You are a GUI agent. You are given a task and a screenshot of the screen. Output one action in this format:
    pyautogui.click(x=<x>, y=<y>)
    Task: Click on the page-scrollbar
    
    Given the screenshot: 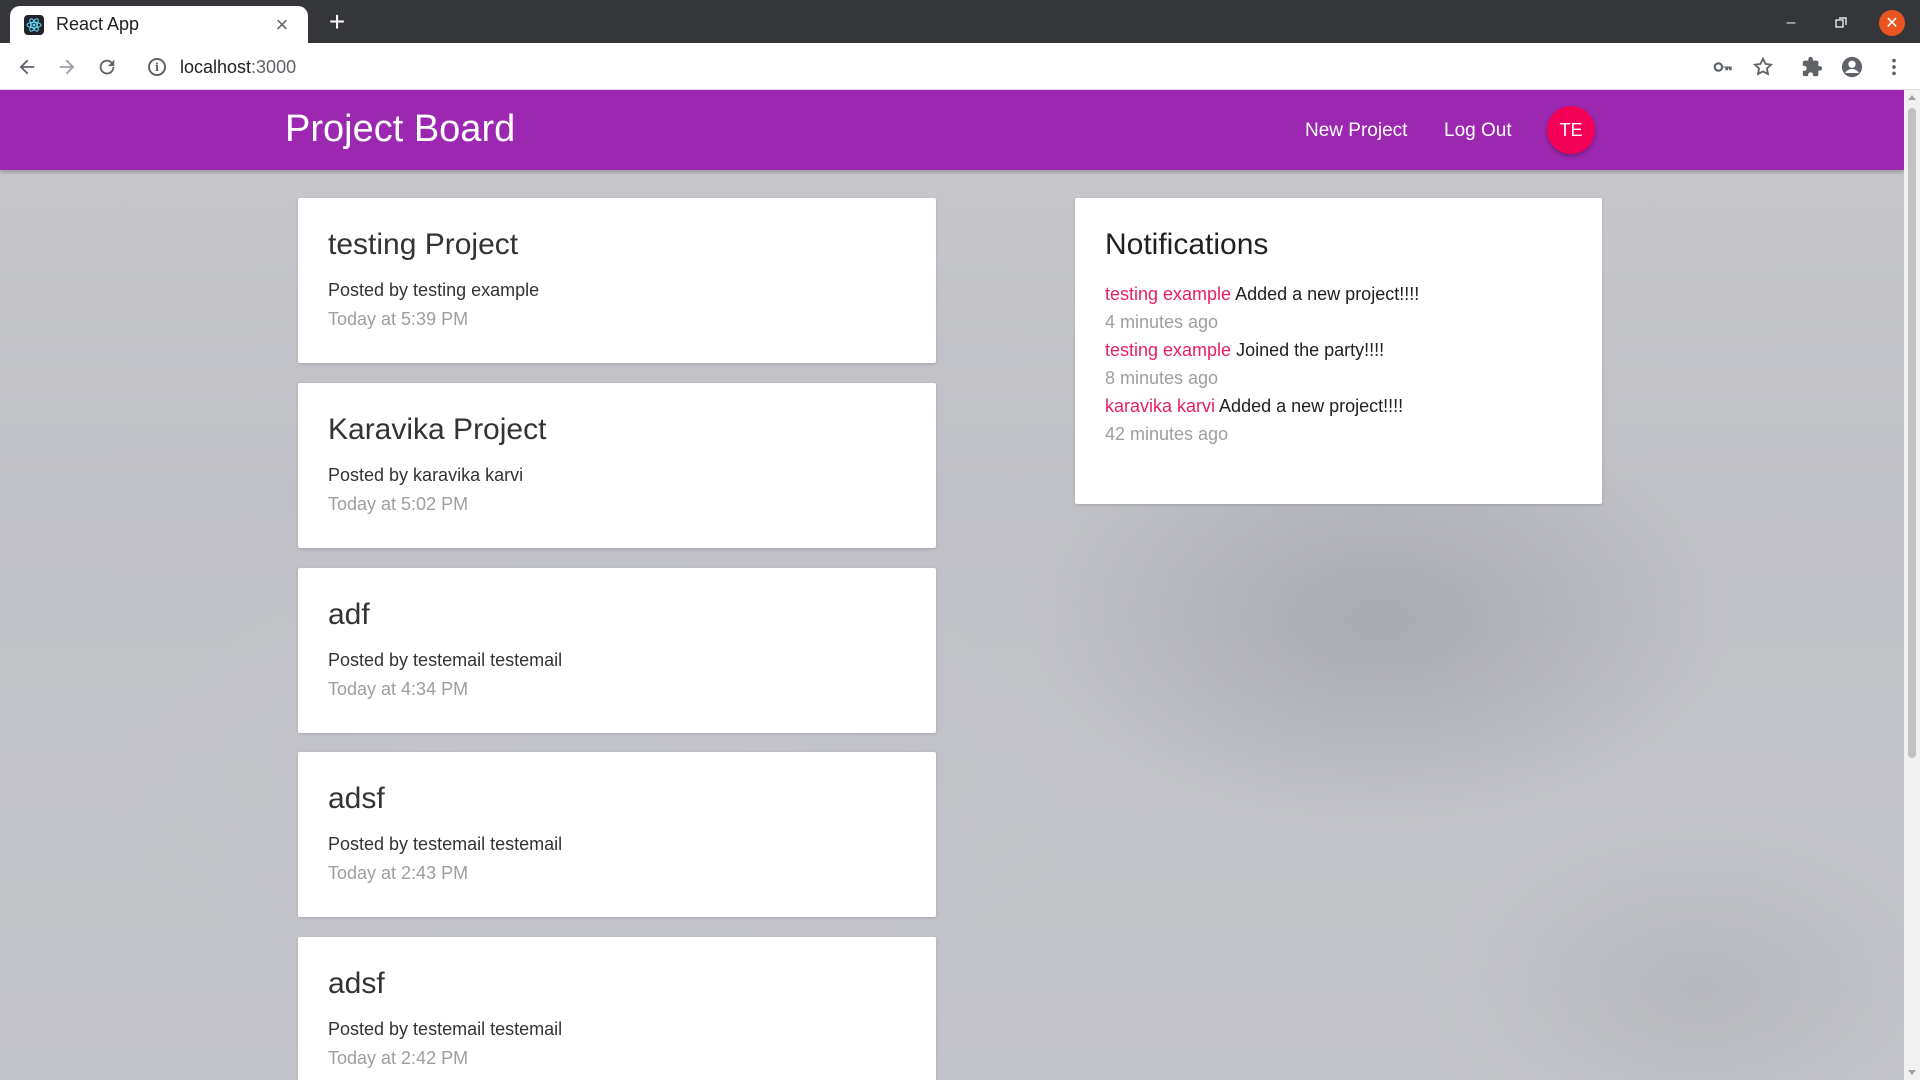 What is the action you would take?
    pyautogui.click(x=1912, y=585)
    